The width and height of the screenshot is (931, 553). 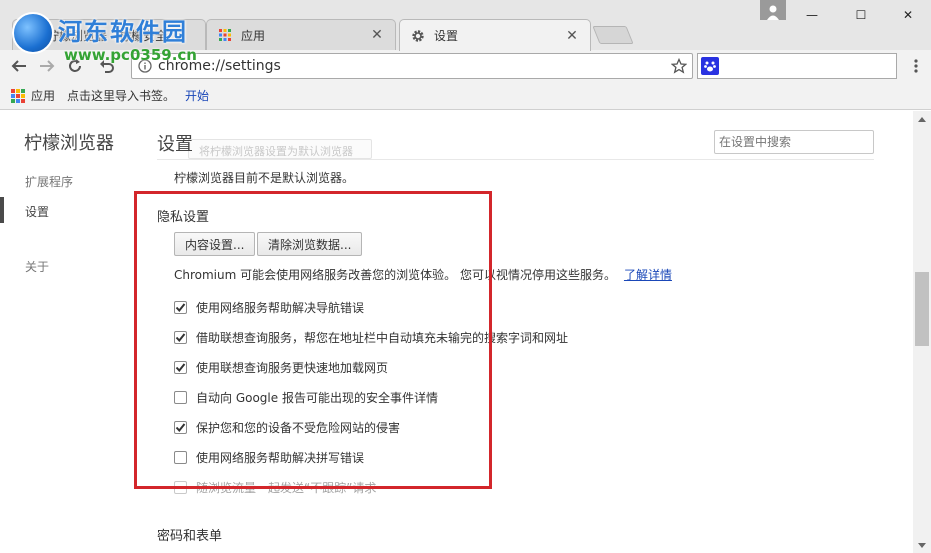 What do you see at coordinates (412, 66) in the screenshot?
I see `address-bar: chrome://settings` at bounding box center [412, 66].